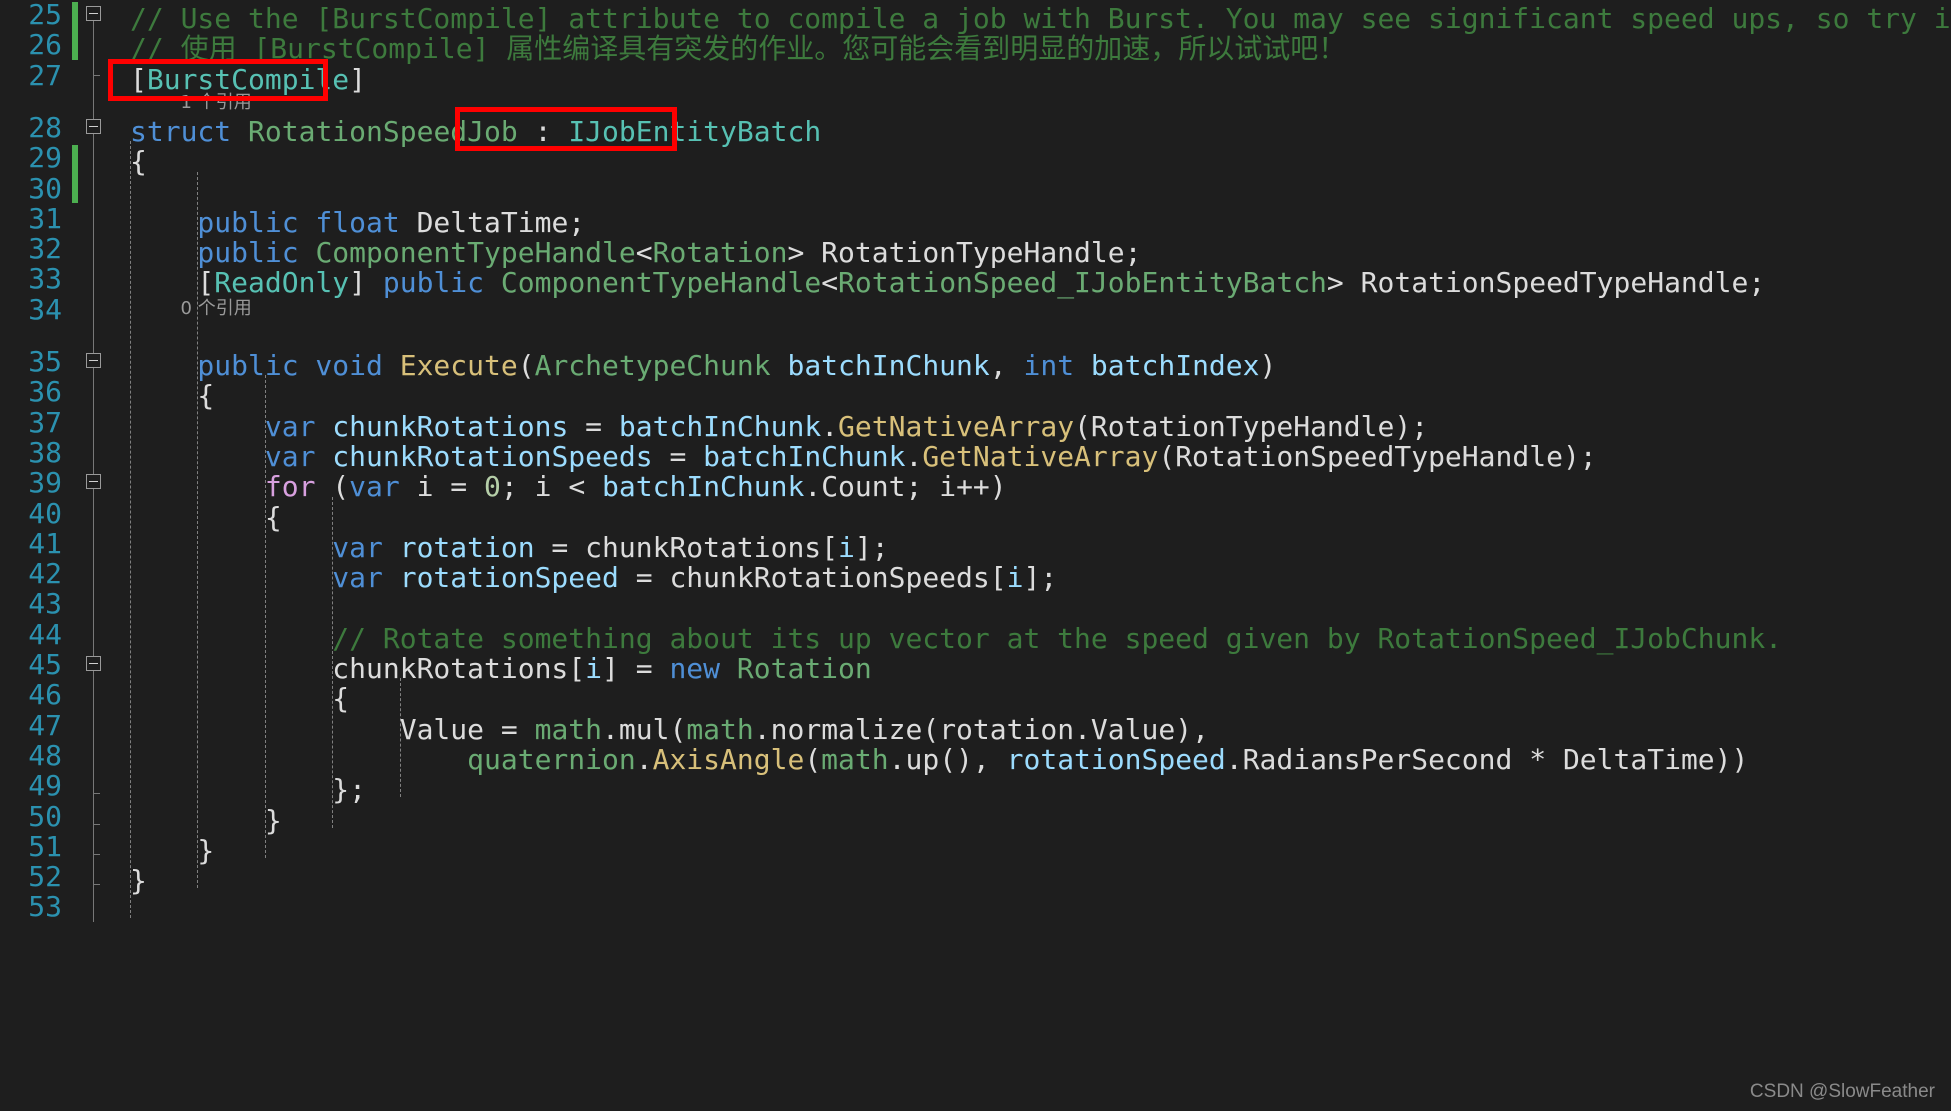 The height and width of the screenshot is (1111, 1951). Describe the element at coordinates (804, 668) in the screenshot. I see `code-token: Rotation` at that location.